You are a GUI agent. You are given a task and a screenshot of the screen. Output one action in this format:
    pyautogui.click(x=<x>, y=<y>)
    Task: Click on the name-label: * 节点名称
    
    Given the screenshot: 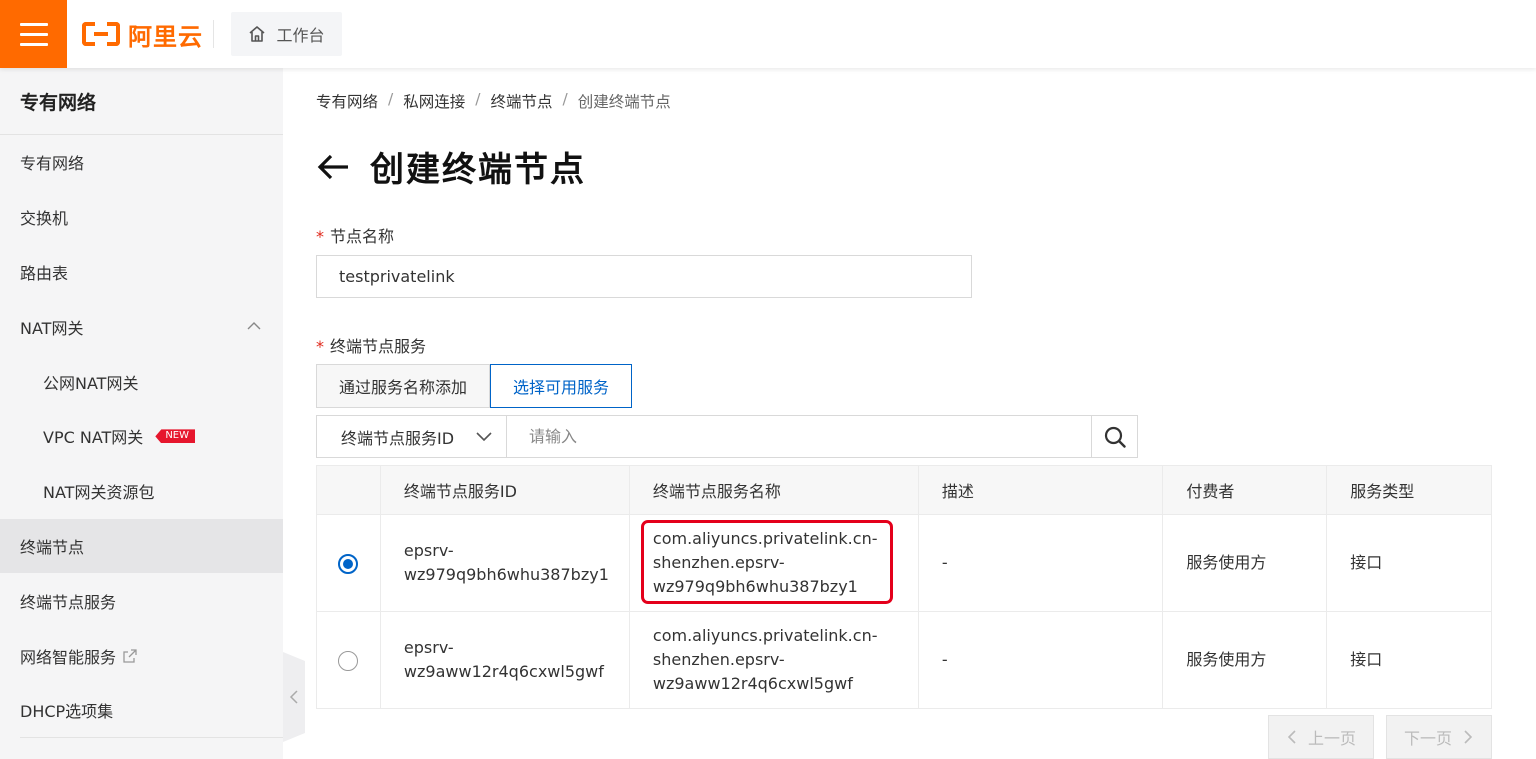 What is the action you would take?
    pyautogui.click(x=355, y=236)
    